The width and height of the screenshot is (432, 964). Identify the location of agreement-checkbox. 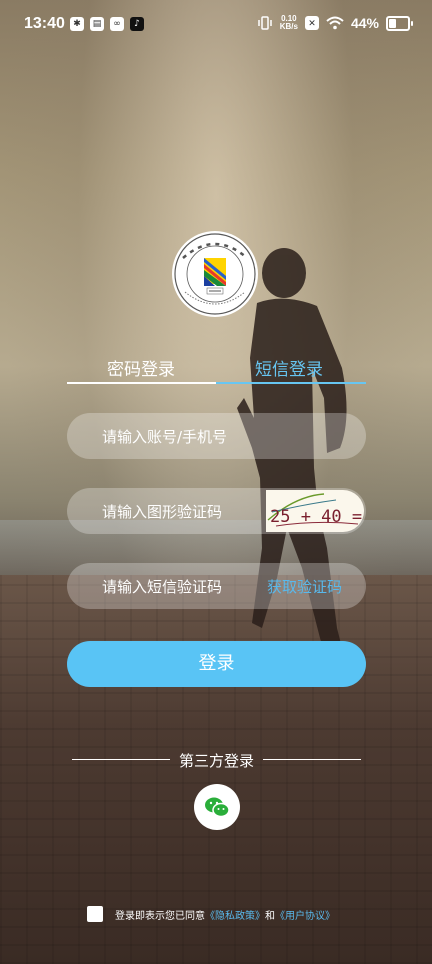
(95, 914).